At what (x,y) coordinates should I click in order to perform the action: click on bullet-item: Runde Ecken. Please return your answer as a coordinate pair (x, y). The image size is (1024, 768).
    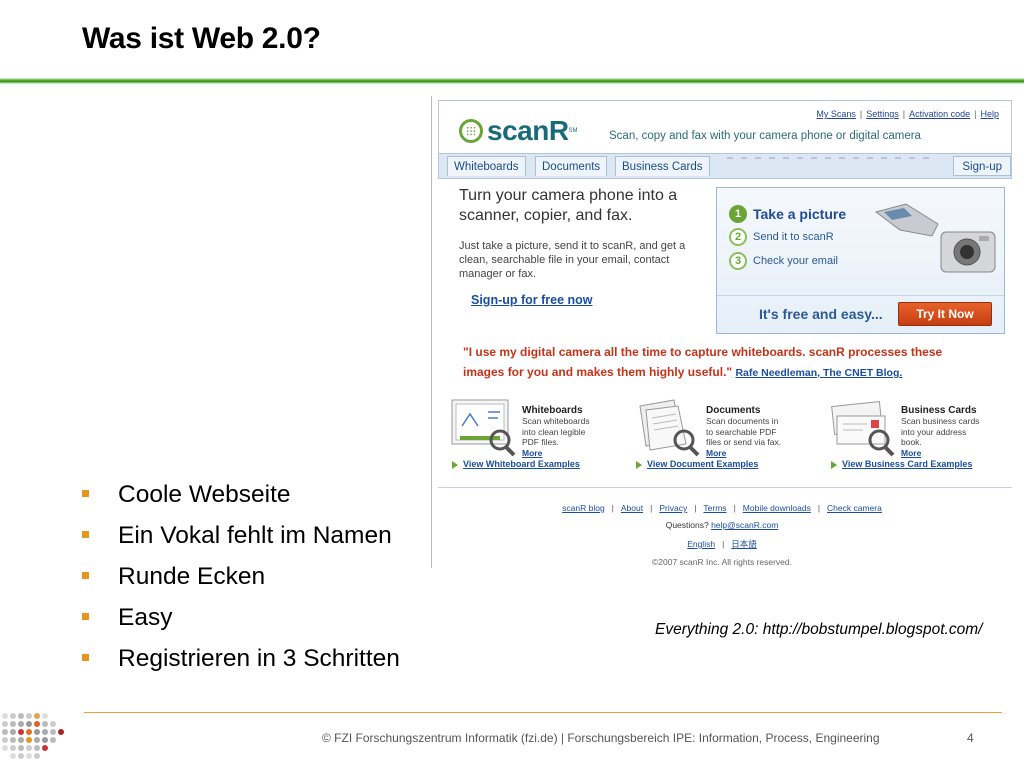
    Looking at the image, I should click on (240, 580).